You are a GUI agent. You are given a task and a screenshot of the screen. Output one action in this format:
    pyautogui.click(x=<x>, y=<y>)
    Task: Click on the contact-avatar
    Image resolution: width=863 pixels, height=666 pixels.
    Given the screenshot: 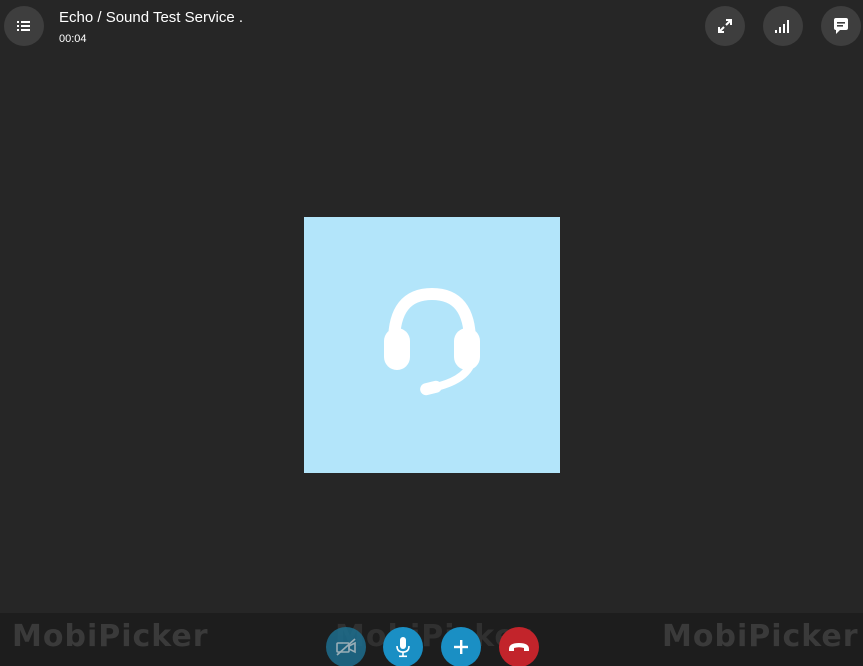 What is the action you would take?
    pyautogui.click(x=432, y=345)
    